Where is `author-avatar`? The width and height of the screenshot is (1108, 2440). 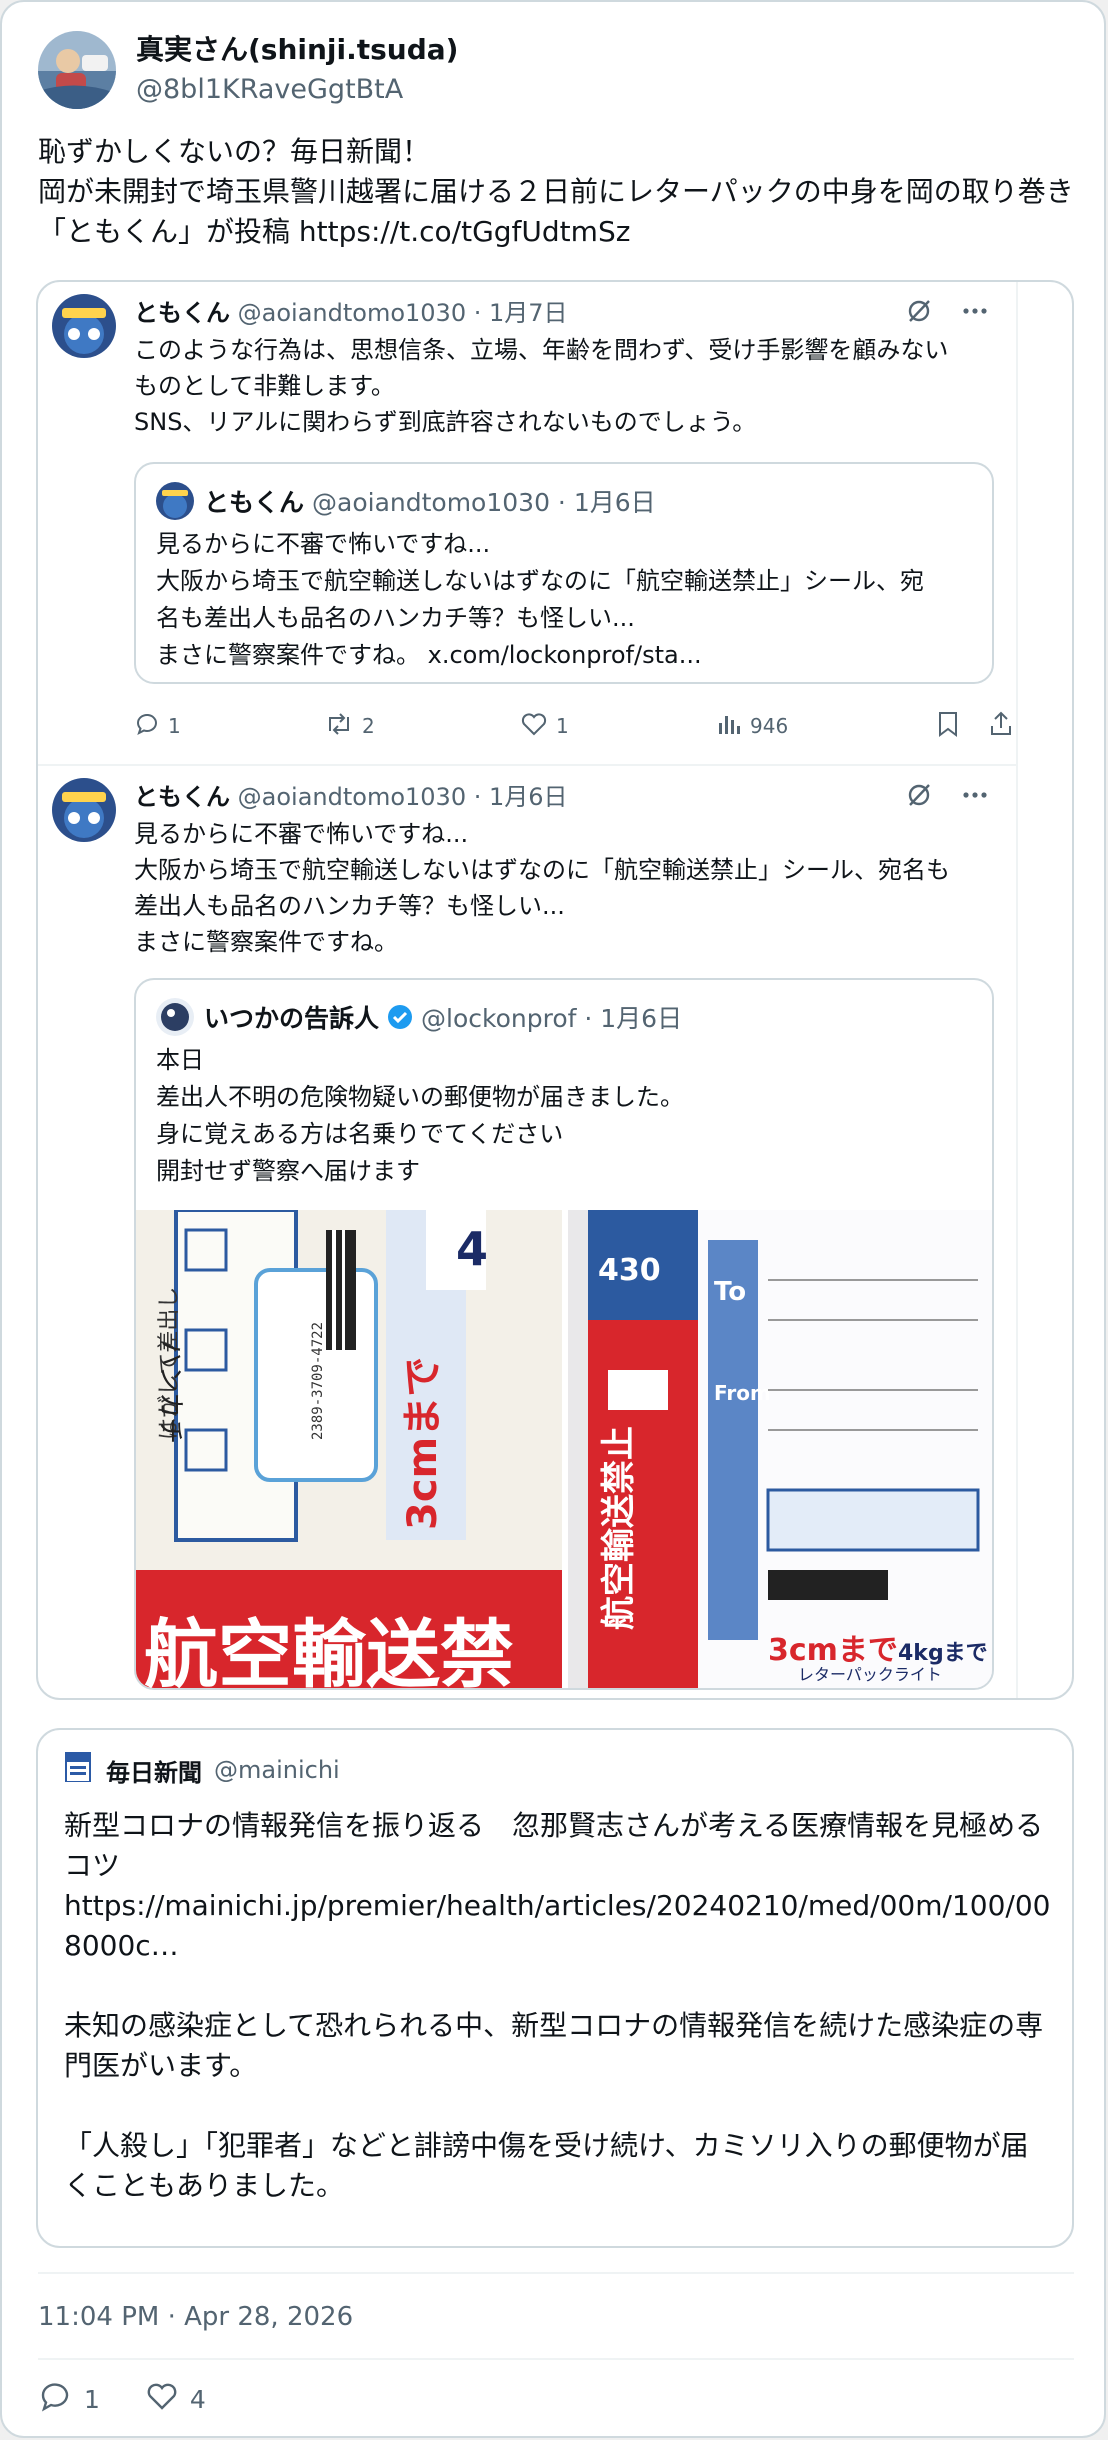
author-avatar is located at coordinates (77, 70).